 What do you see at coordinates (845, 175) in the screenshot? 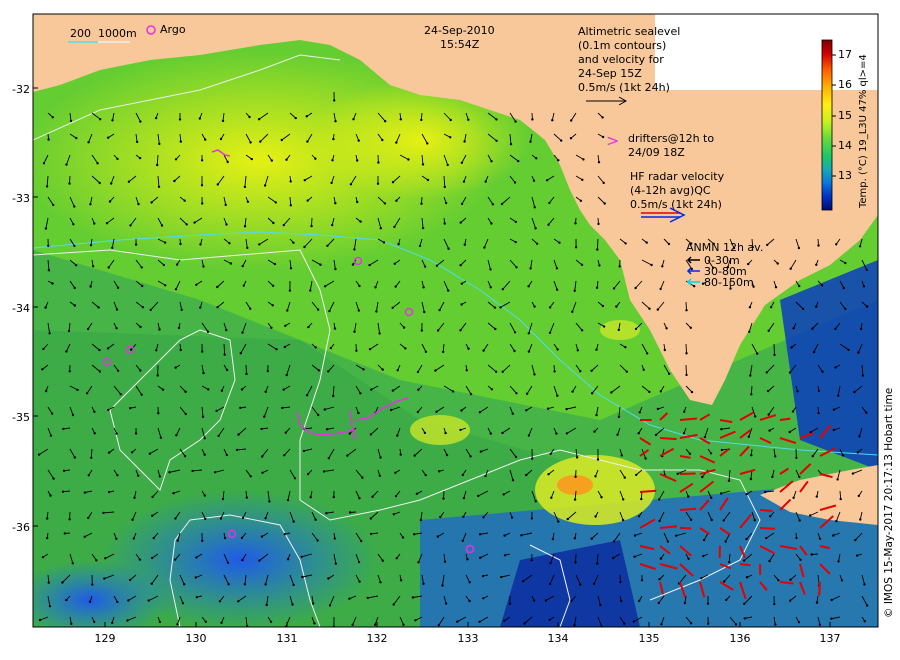
I see `colorbar-tick-13: 13` at bounding box center [845, 175].